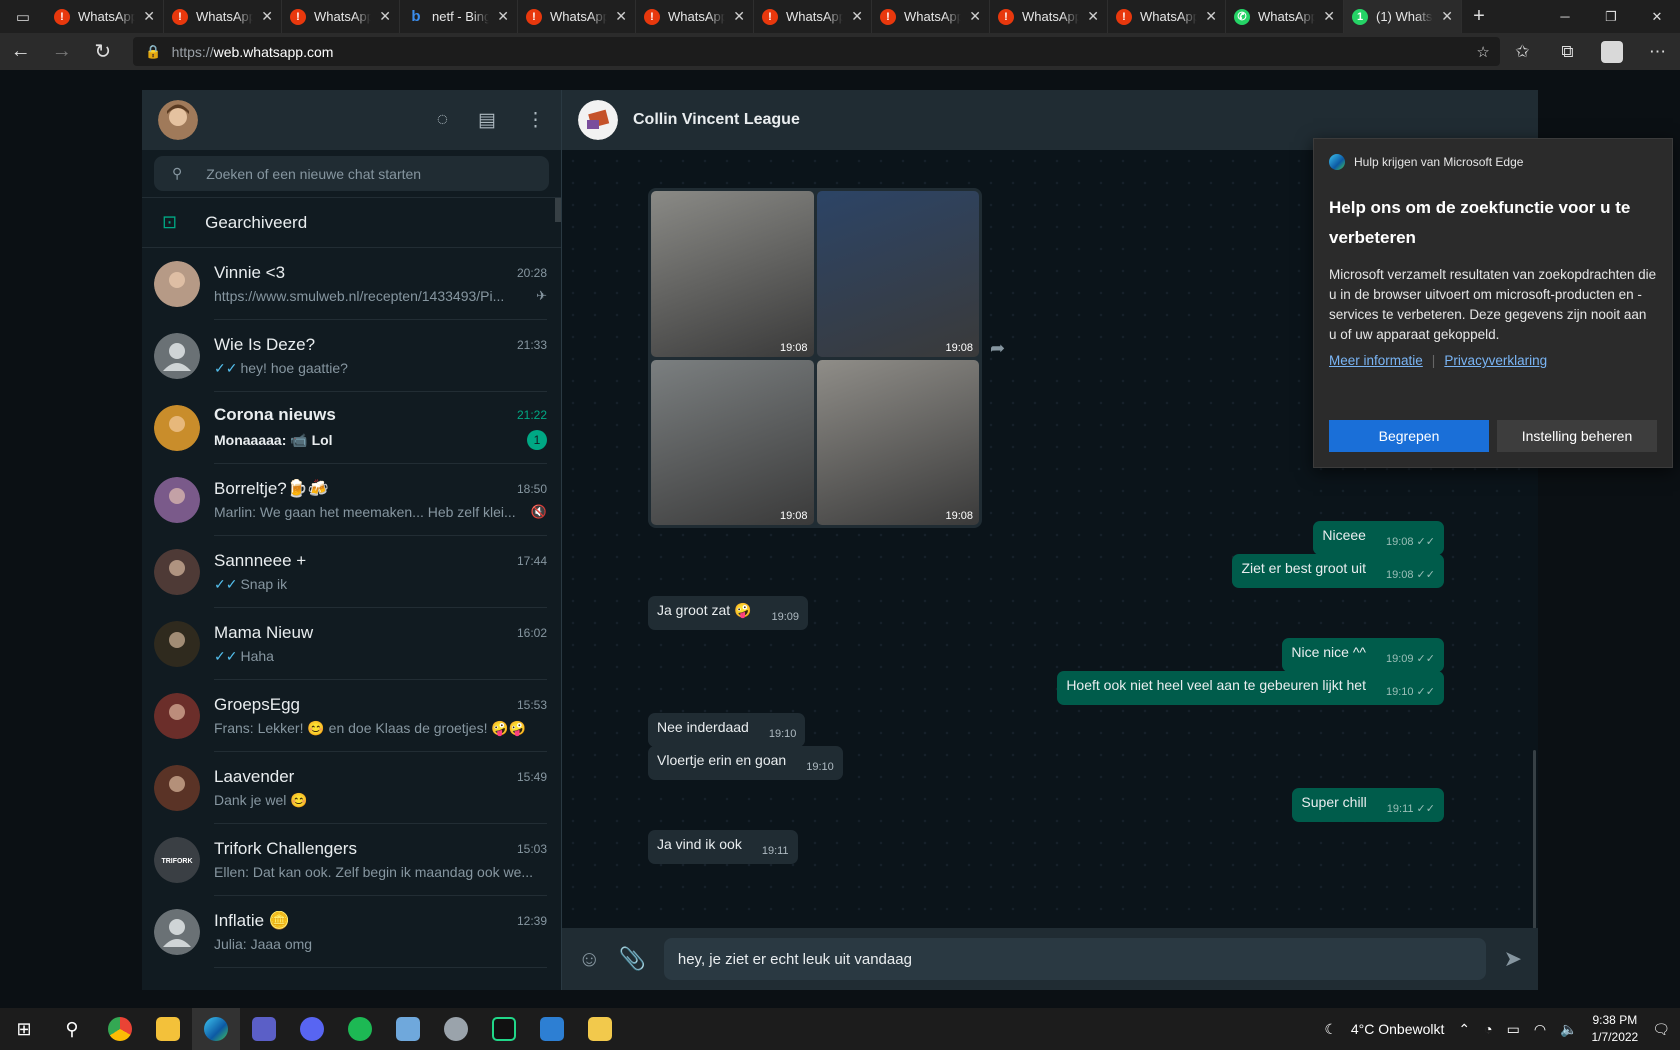 This screenshot has height=1050, width=1680. I want to click on manage-settings-button: Instelling beheren, so click(1577, 436).